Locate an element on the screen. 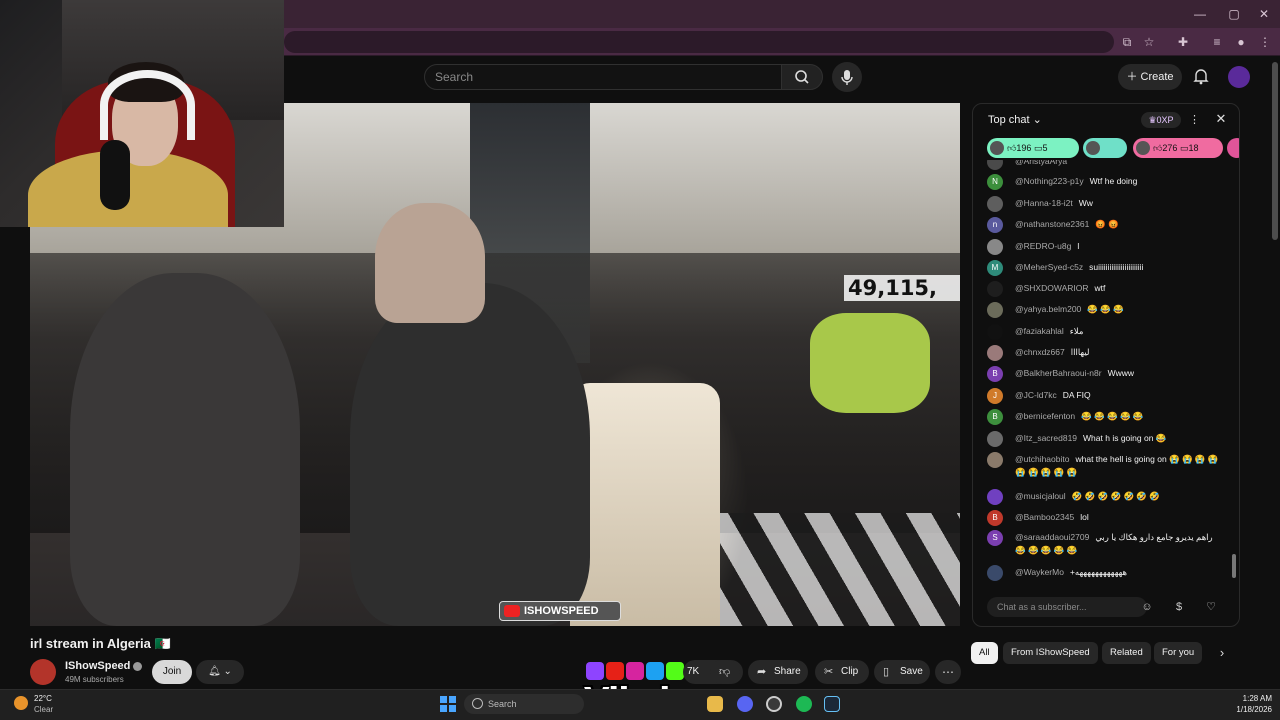 The width and height of the screenshot is (1280, 720). chat-author: @saraaddaoui2709 is located at coordinates (1052, 537).